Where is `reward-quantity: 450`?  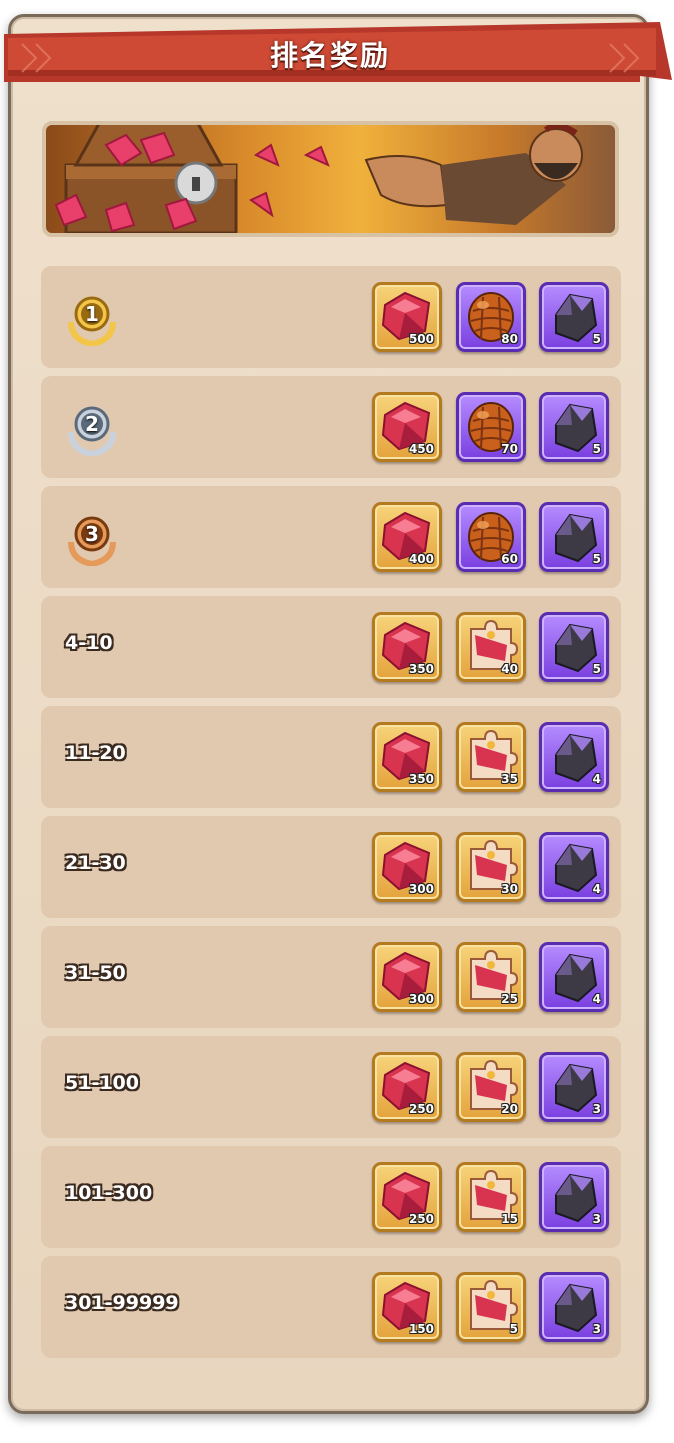
reward-quantity: 450 is located at coordinates (421, 449).